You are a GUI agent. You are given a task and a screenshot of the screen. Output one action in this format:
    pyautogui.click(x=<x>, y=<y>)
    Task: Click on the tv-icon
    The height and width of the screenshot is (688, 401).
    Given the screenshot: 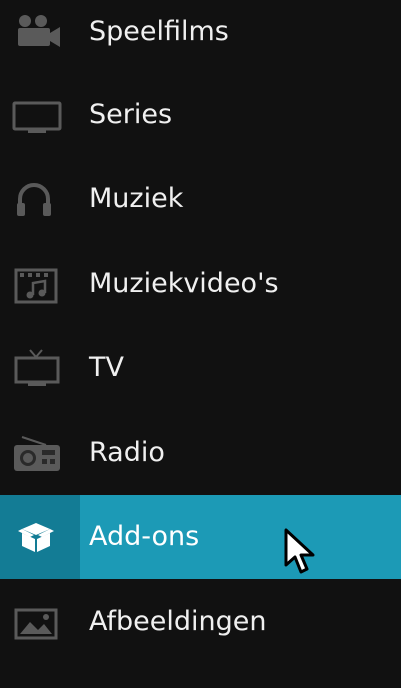 What is the action you would take?
    pyautogui.click(x=40, y=368)
    